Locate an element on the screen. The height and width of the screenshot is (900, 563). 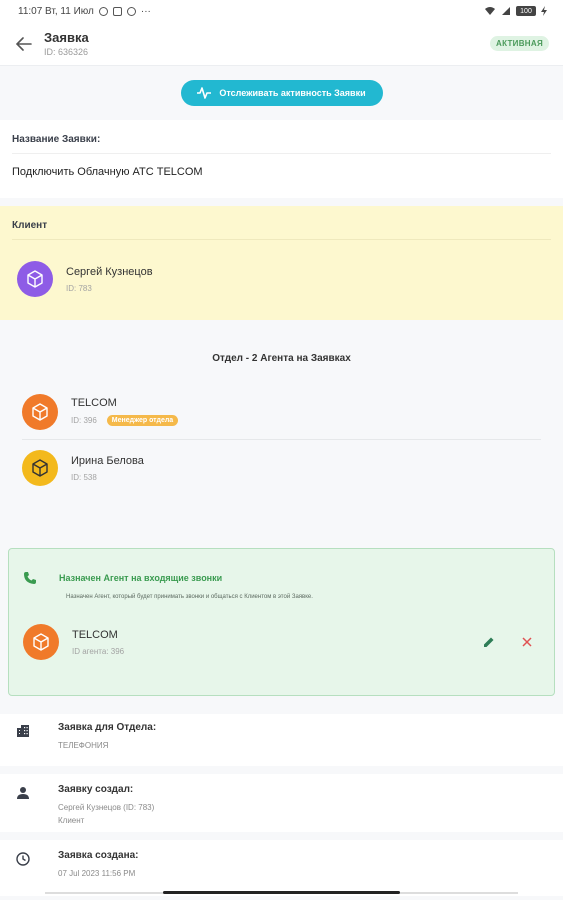
close-icon is located at coordinates (527, 642).